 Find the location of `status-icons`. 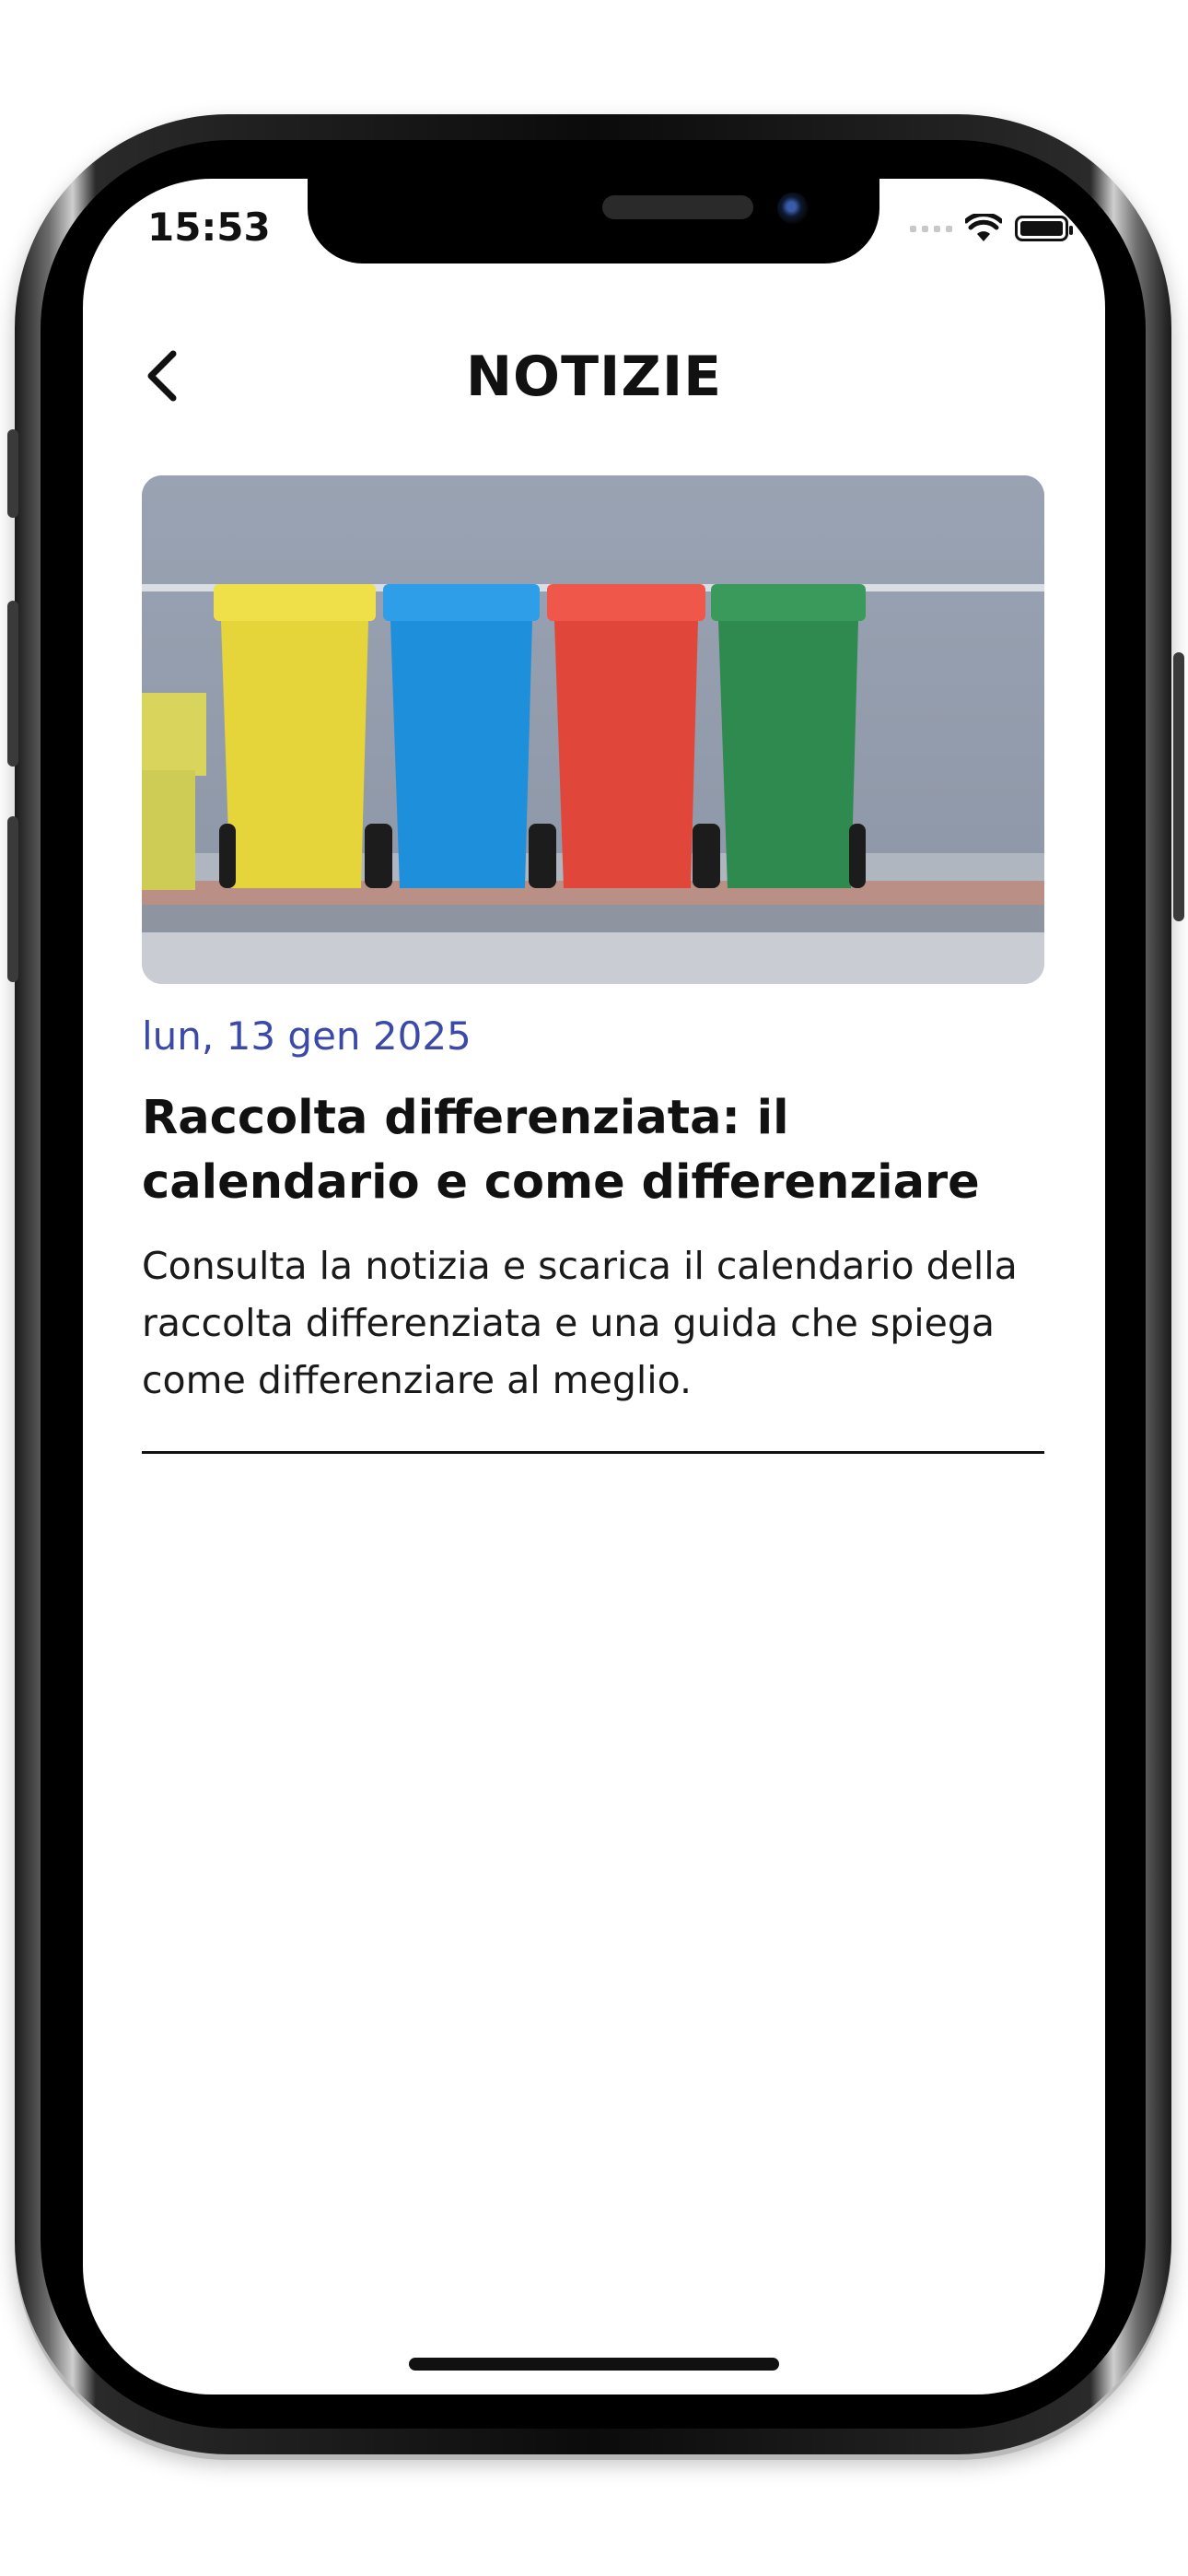

status-icons is located at coordinates (992, 228).